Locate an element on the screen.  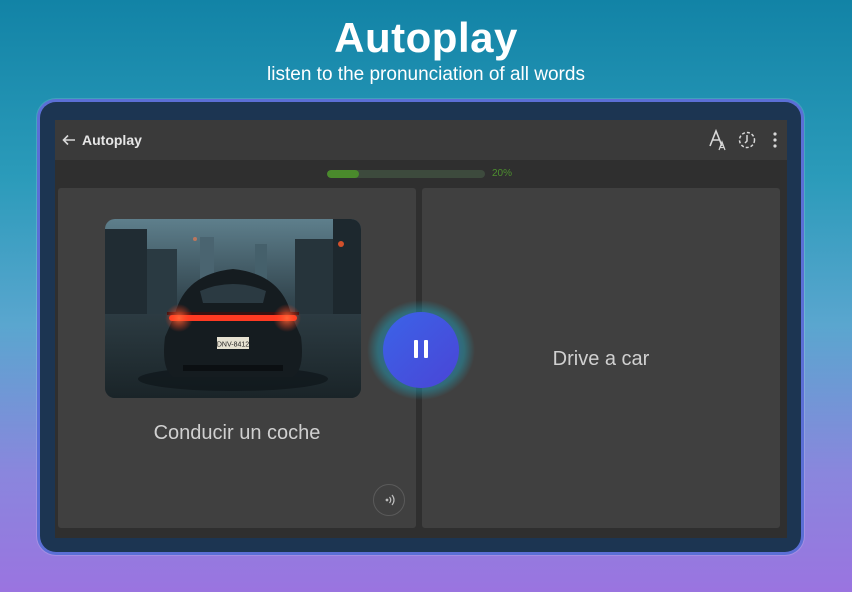
back-word: Drive a car is located at coordinates (601, 359).